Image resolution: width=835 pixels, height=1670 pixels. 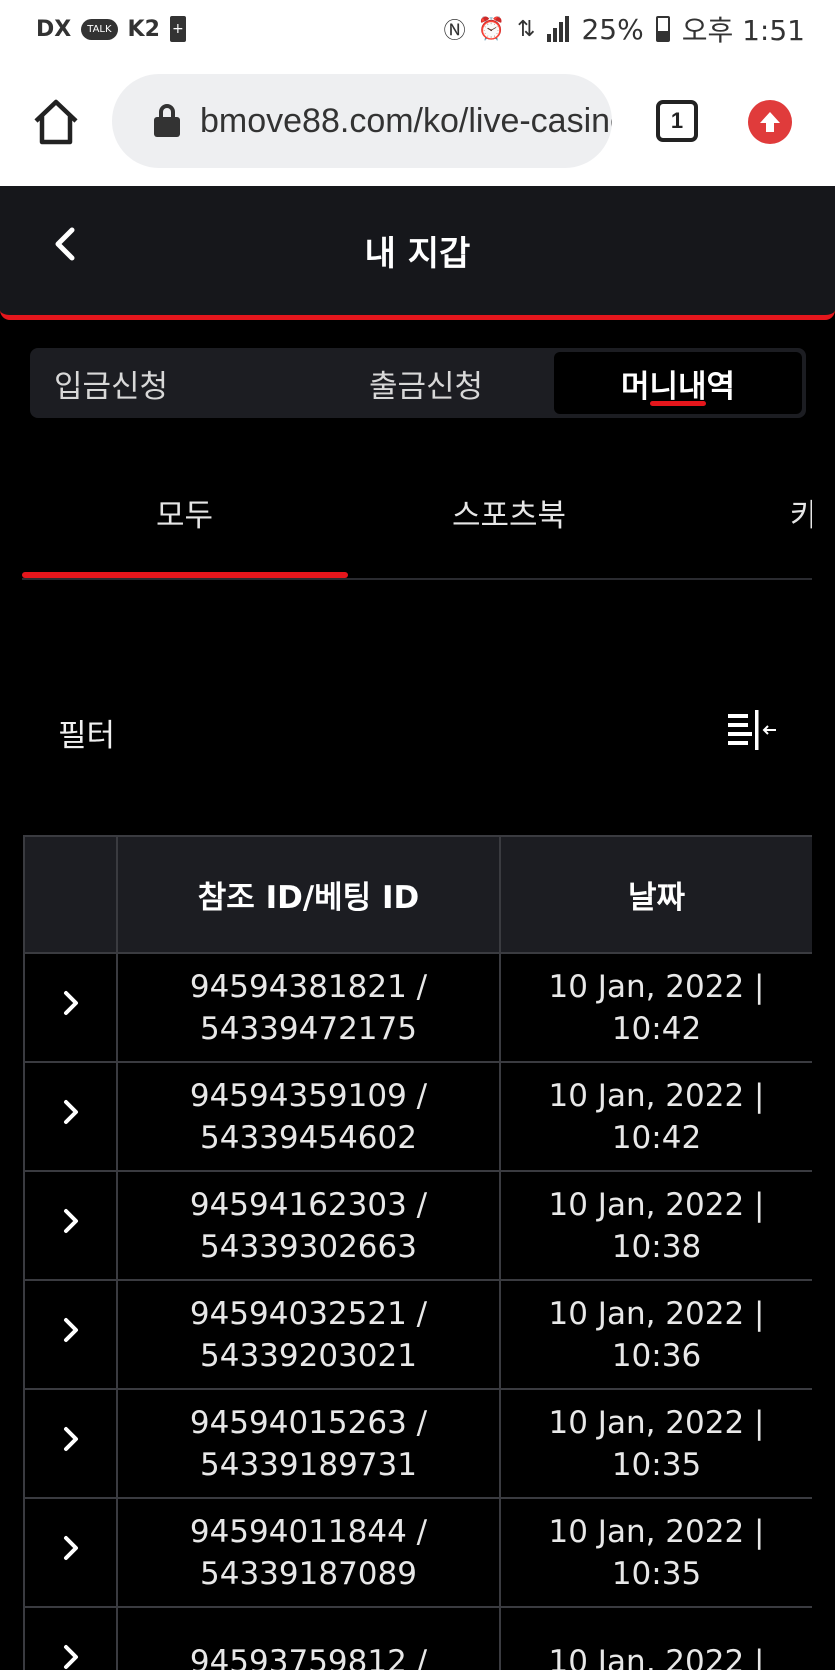 I want to click on table-row: 94593759812 / 10 Jan, 2022 |, so click(x=417, y=1638).